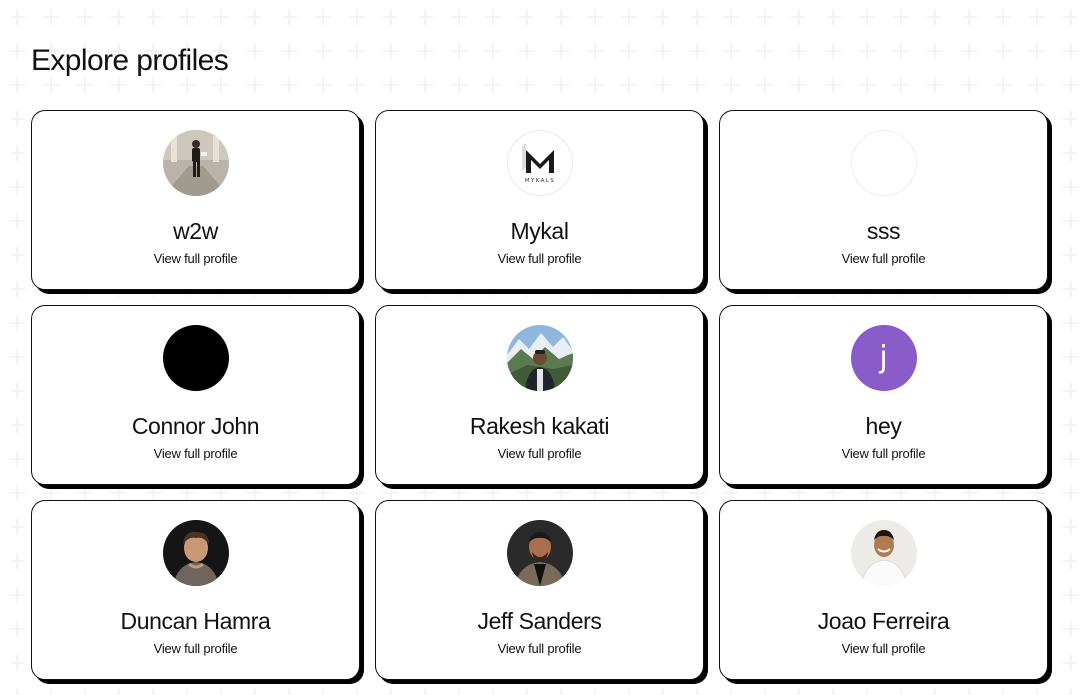 Image resolution: width=1080 pixels, height=695 pixels. What do you see at coordinates (195, 163) in the screenshot?
I see `photo-person-standing-icon` at bounding box center [195, 163].